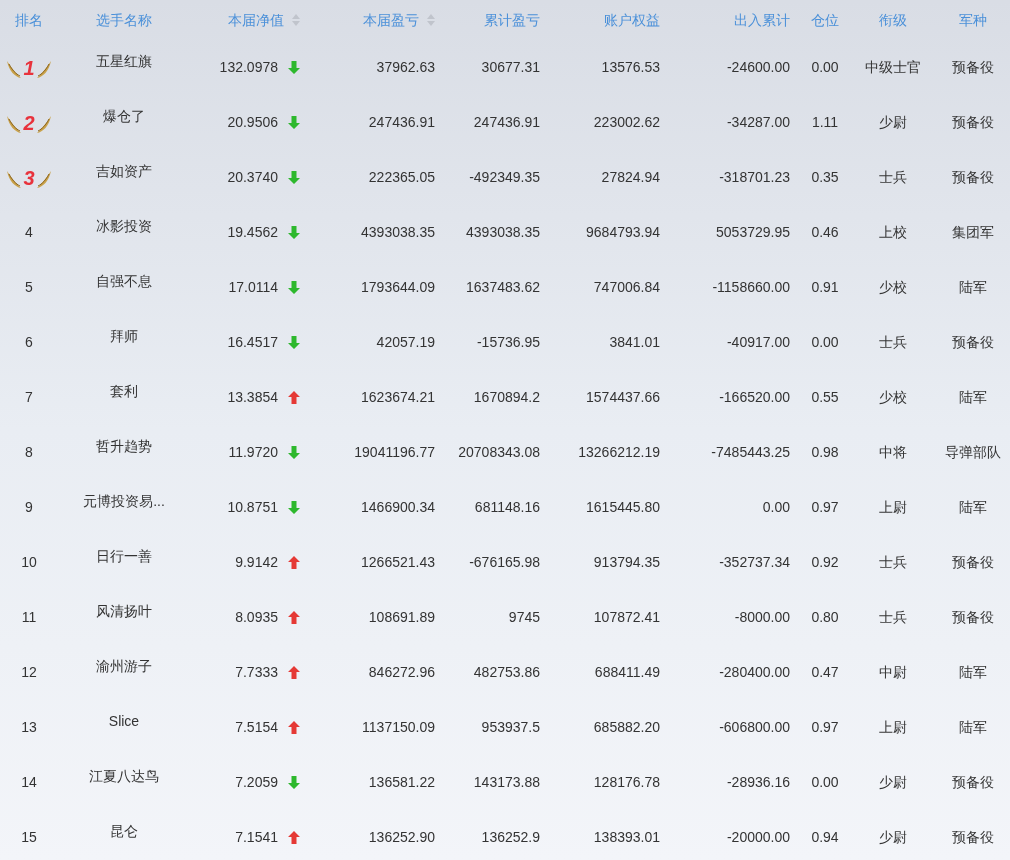 The height and width of the screenshot is (860, 1010). Describe the element at coordinates (29, 122) in the screenshot. I see `laurel-medal: 2` at that location.